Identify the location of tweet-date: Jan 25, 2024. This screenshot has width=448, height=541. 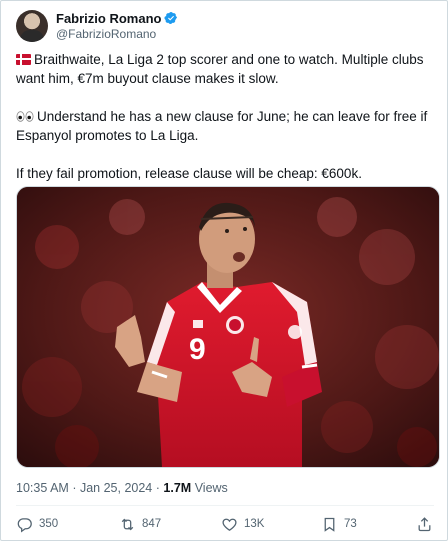
(116, 488).